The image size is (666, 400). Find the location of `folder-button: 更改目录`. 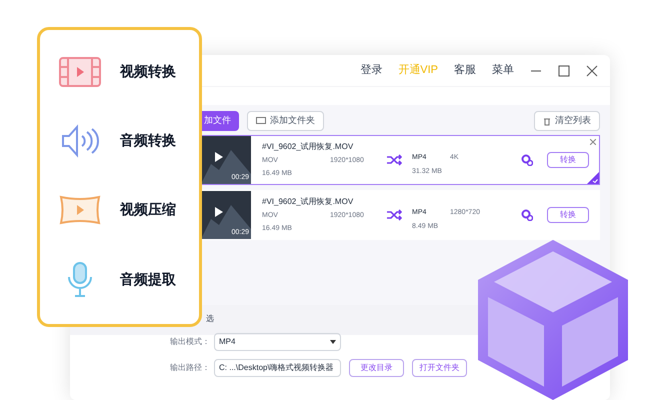

folder-button: 更改目录 is located at coordinates (376, 368).